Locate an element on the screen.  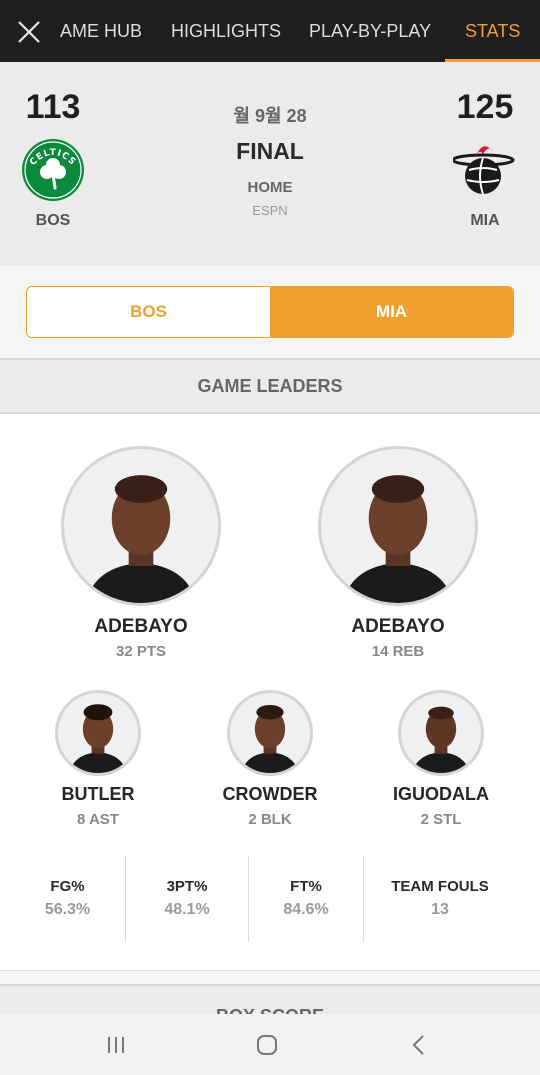
top-app-bar: AME HUB HIGHLIGHTS PLAY-BY-PLAY STATS is located at coordinates (270, 31).